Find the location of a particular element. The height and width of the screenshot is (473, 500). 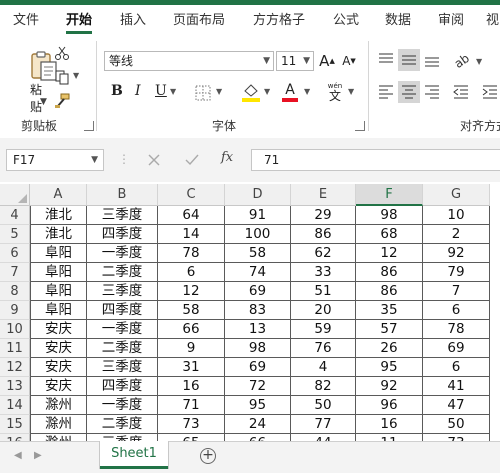

cell-b4: 三季度 is located at coordinates (122, 215).